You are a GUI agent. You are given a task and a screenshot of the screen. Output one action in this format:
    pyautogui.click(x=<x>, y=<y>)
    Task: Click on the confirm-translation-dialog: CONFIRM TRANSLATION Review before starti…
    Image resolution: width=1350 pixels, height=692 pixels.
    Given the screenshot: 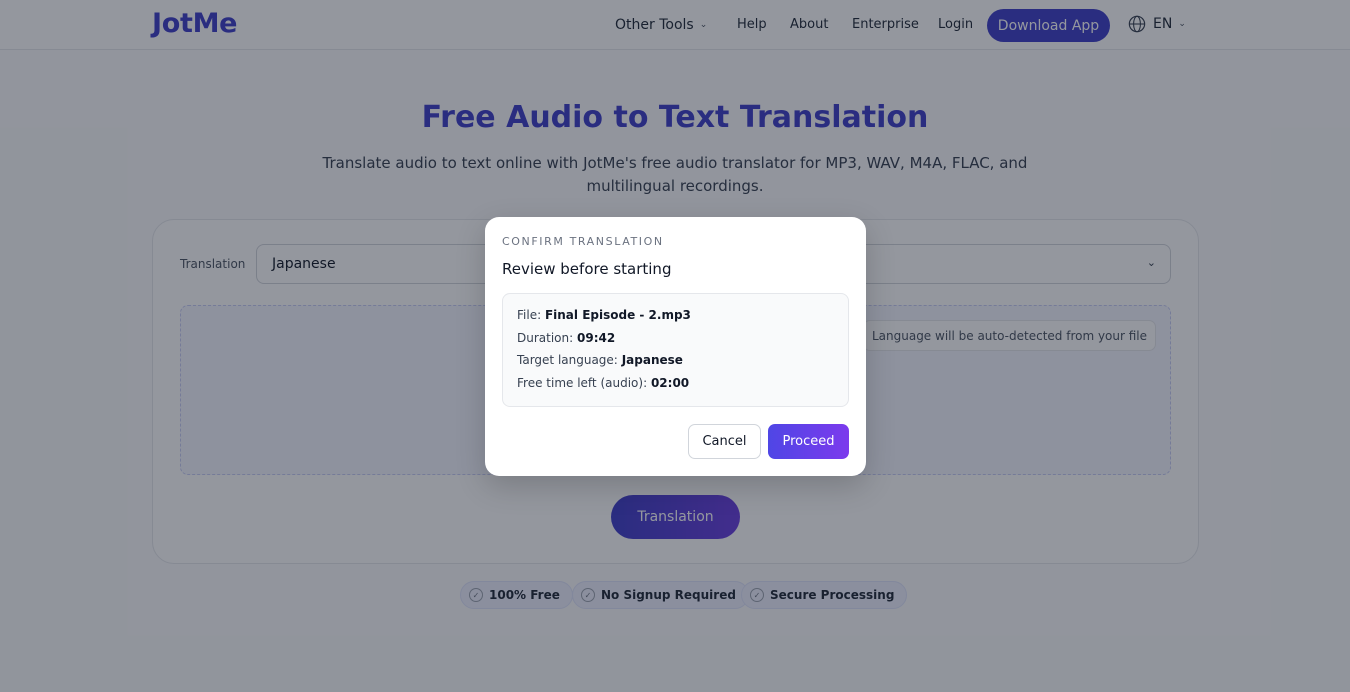 What is the action you would take?
    pyautogui.click(x=675, y=346)
    